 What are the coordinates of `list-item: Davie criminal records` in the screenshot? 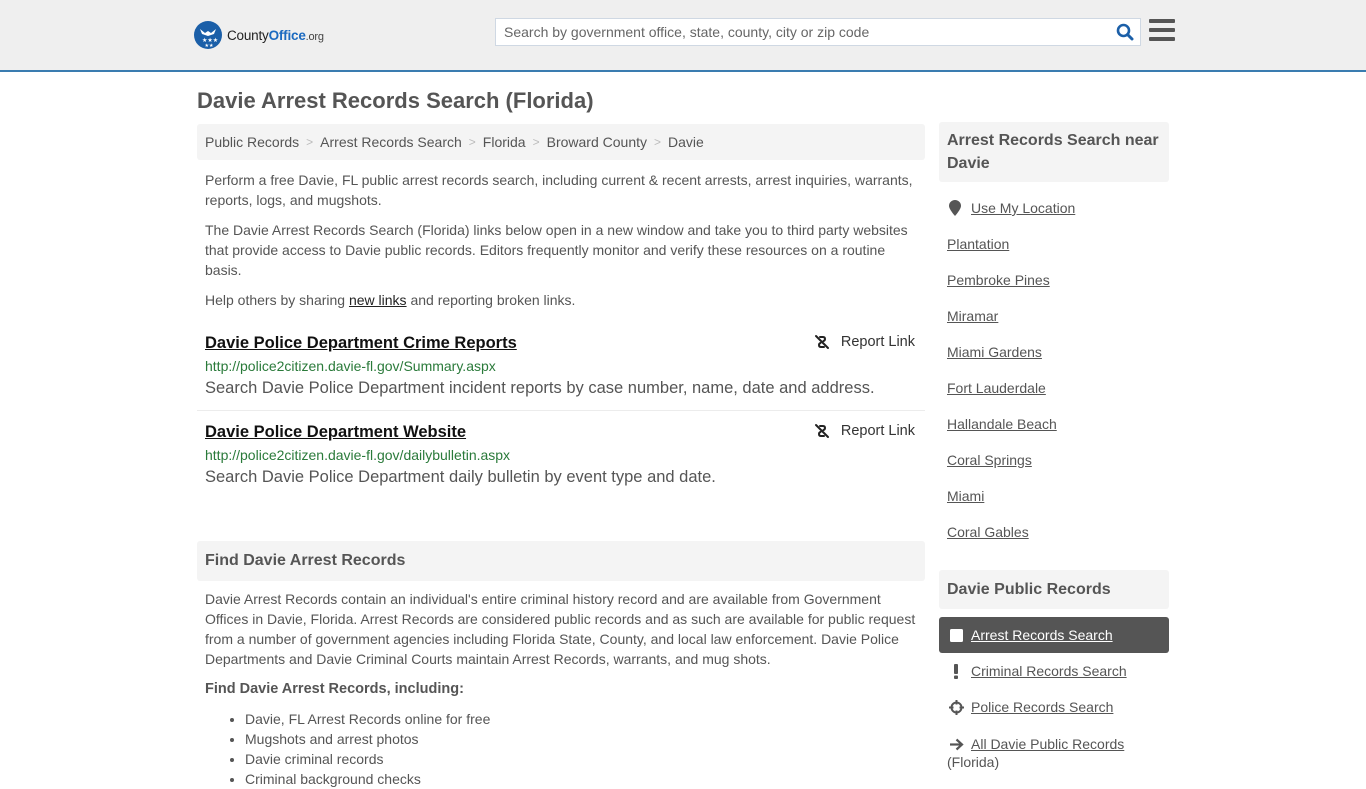 It's located at (581, 759).